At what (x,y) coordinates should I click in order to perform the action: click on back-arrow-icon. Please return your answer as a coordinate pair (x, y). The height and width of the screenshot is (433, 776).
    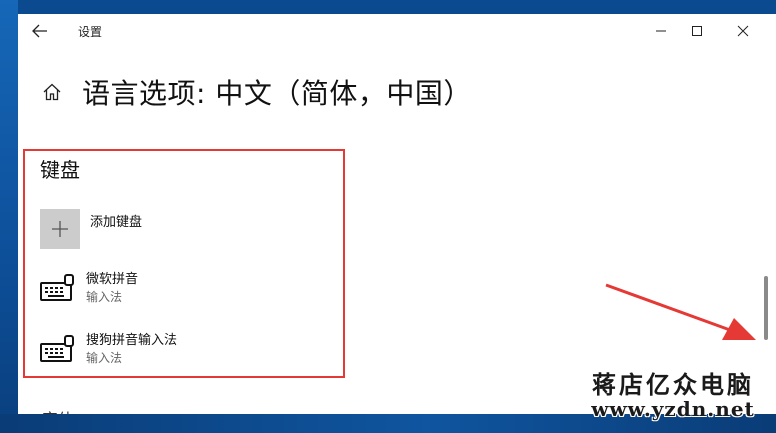
    Looking at the image, I should click on (39, 31).